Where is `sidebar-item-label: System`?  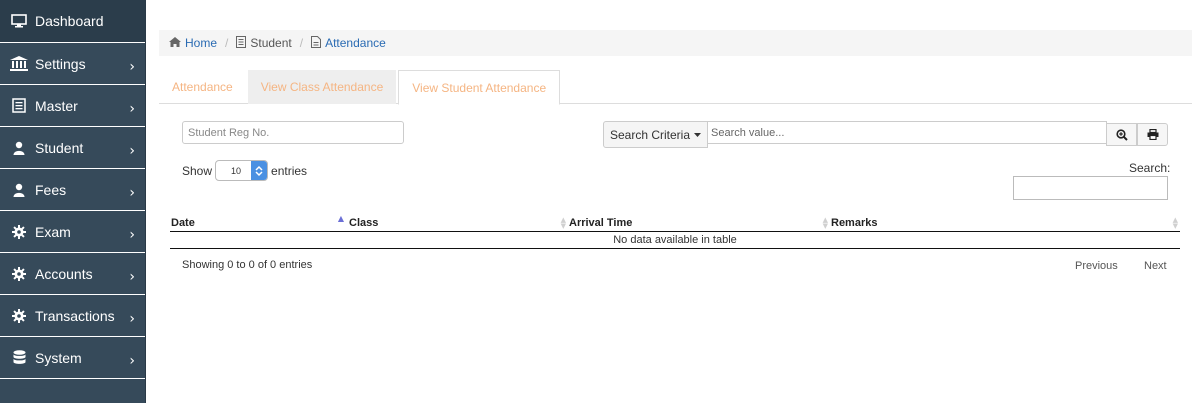
sidebar-item-label: System is located at coordinates (58, 357).